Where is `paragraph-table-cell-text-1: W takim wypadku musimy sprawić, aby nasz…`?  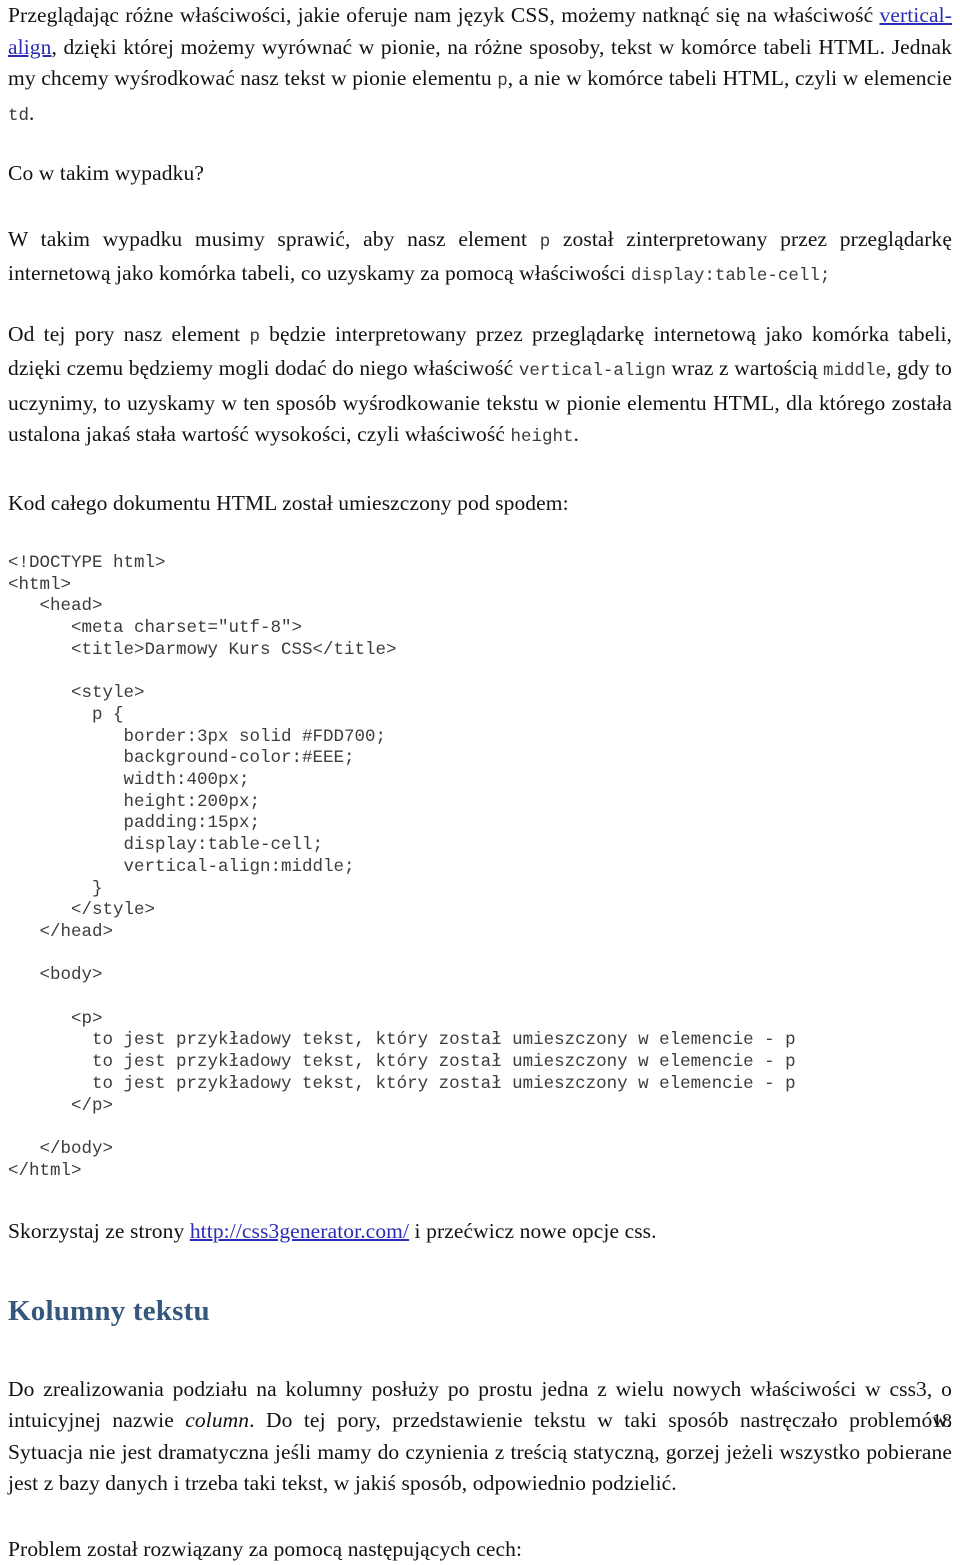 paragraph-table-cell-text-1: W takim wypadku musimy sprawić, aby nasz… is located at coordinates (274, 238).